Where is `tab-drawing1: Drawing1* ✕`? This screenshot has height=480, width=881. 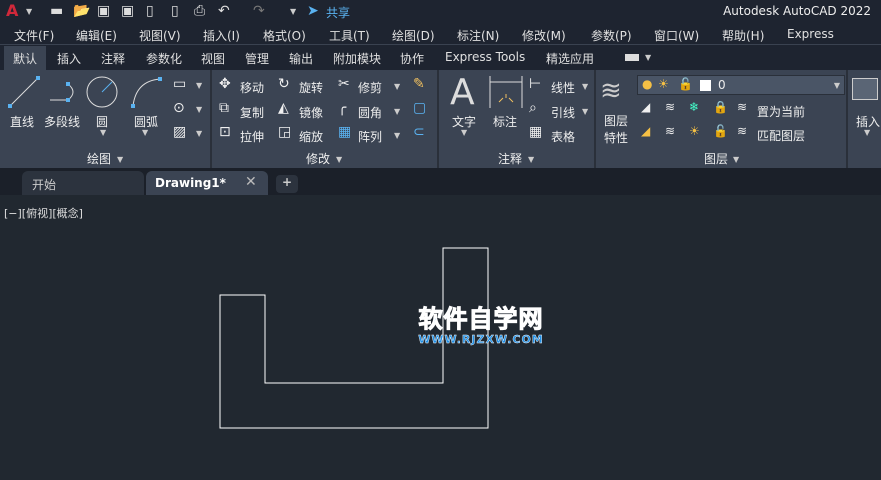
tab-drawing1: Drawing1* ✕ is located at coordinates (207, 183).